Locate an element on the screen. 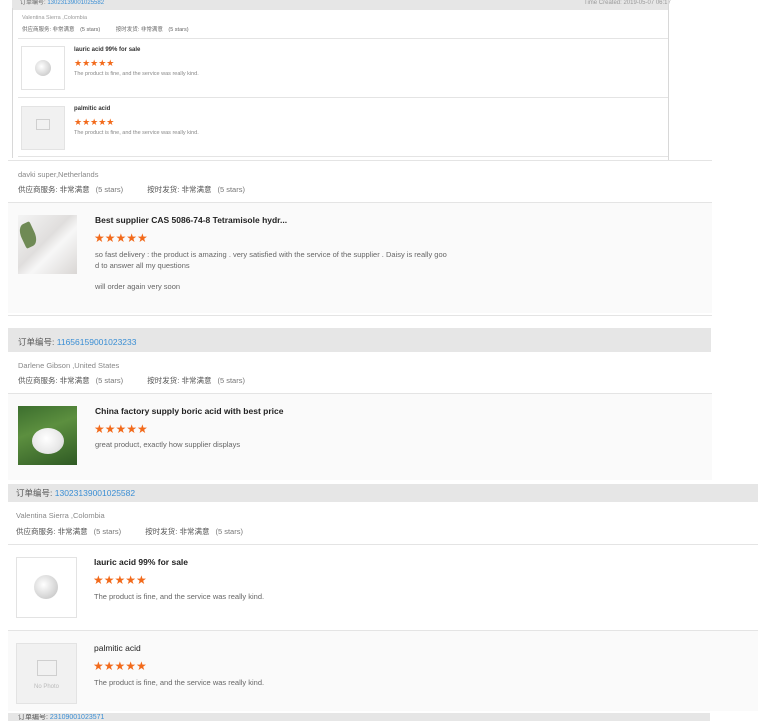 The image size is (762, 721). buyer-name: Darlene Gibson ,United States is located at coordinates (69, 365).